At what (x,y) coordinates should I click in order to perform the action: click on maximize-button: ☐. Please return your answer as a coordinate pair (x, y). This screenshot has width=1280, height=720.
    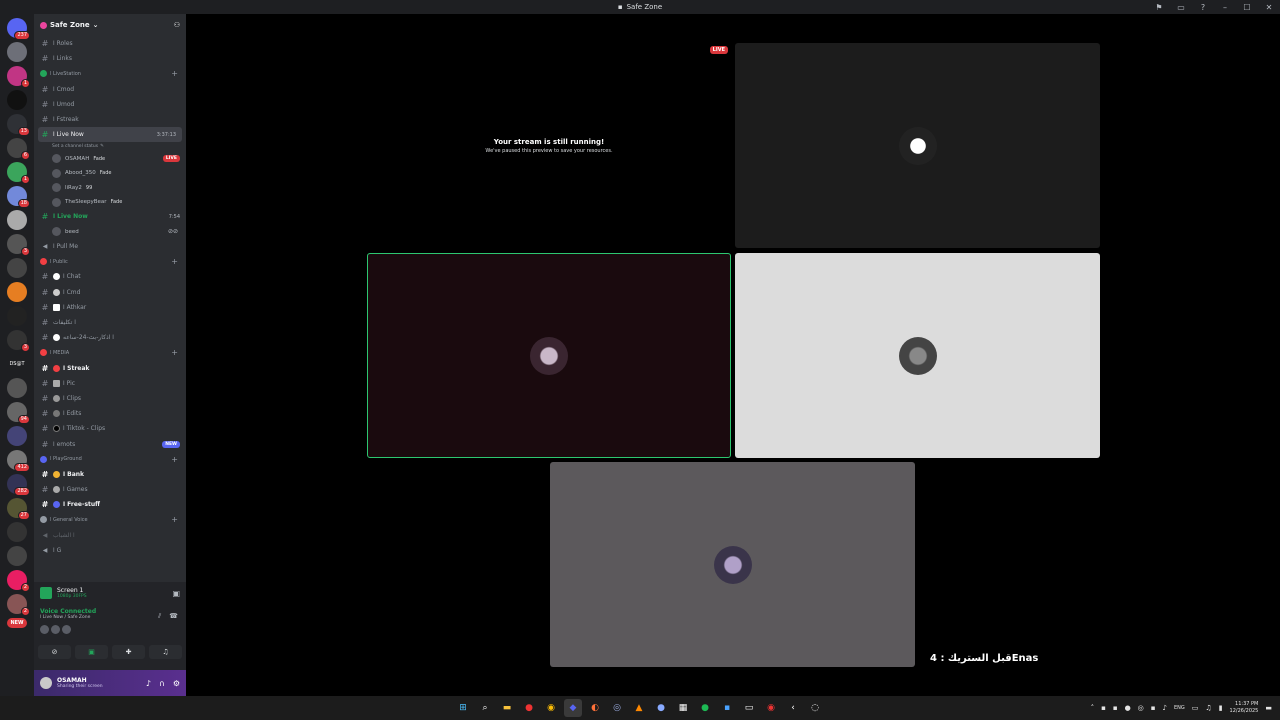
    Looking at the image, I should click on (1247, 7).